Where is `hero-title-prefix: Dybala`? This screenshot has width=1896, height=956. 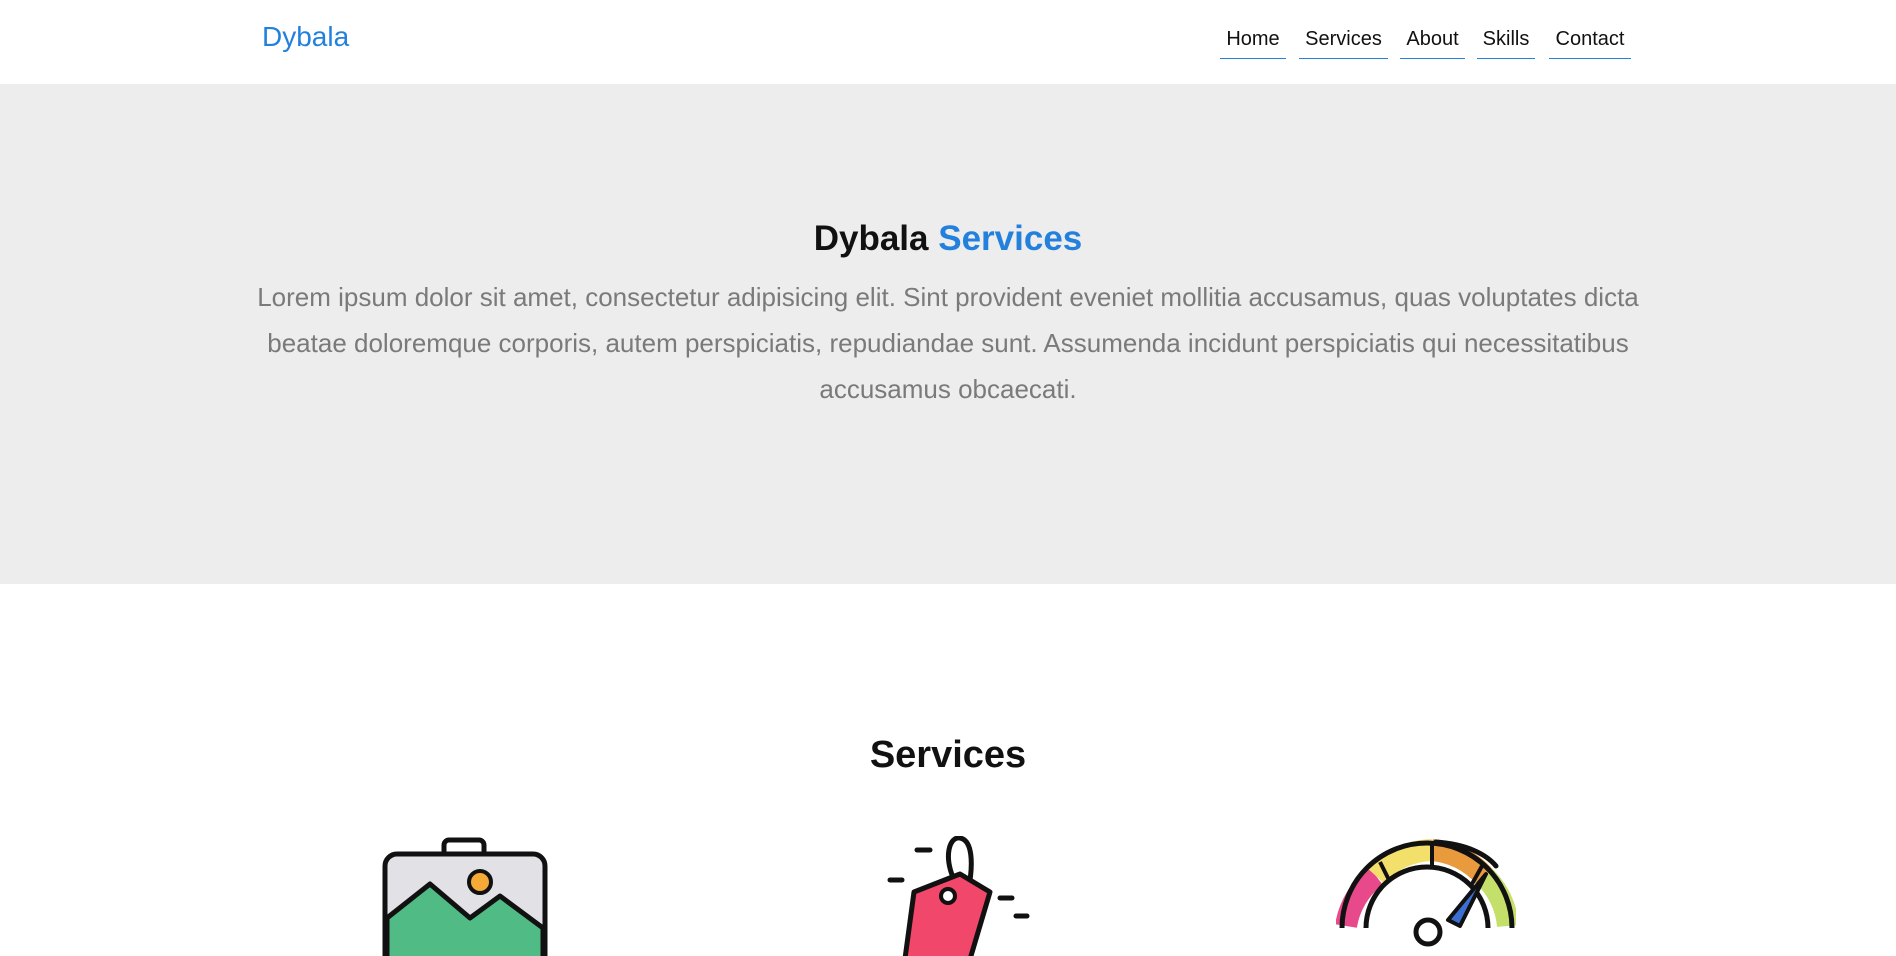
hero-title-prefix: Dybala is located at coordinates (871, 238).